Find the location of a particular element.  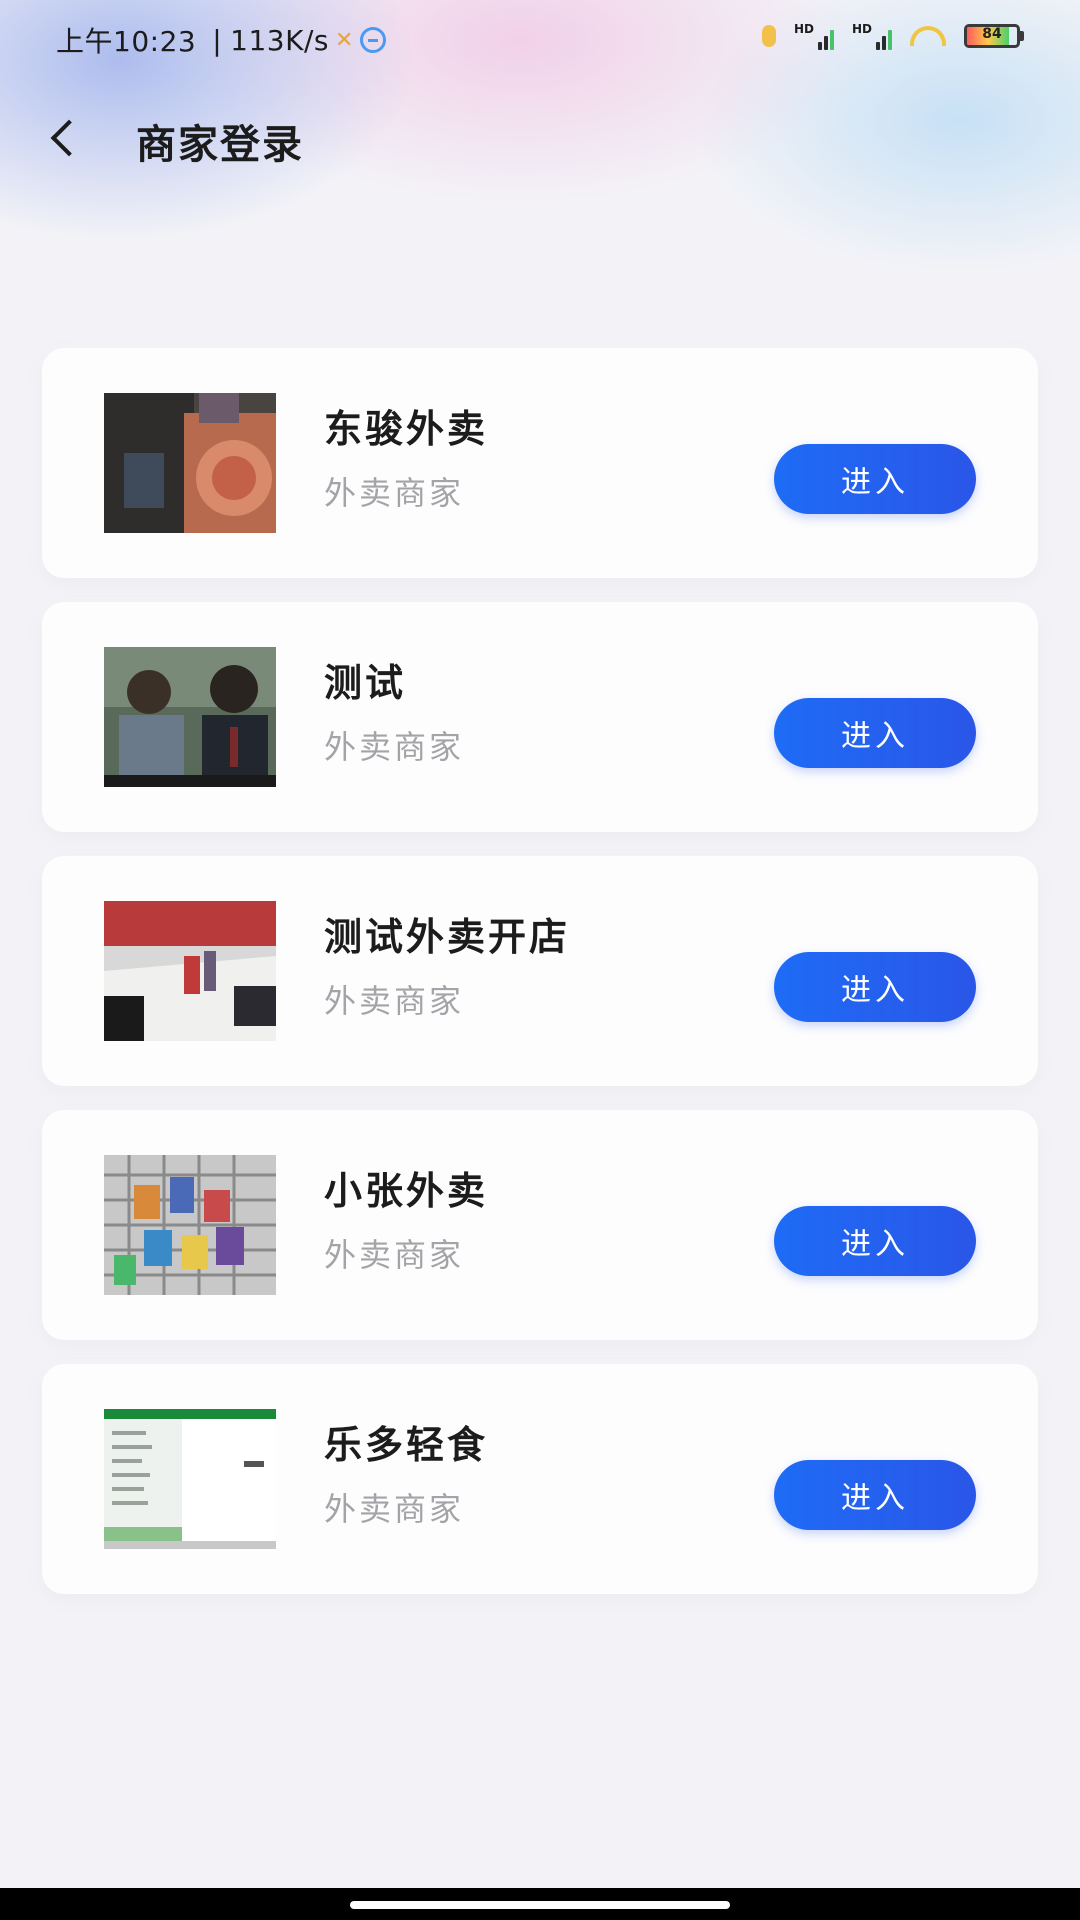

merchant-card: 测试外卖开店 外卖商家 进入 is located at coordinates (540, 971).